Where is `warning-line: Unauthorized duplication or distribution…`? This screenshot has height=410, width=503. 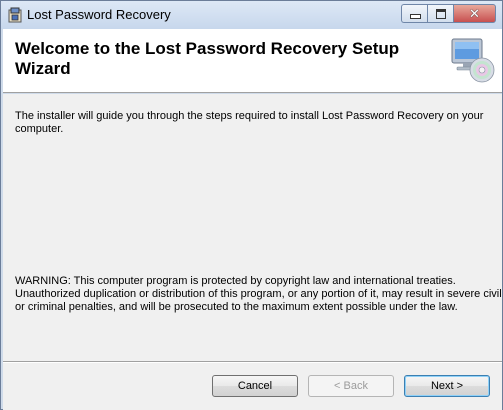 warning-line: Unauthorized duplication or distribution… is located at coordinates (258, 294).